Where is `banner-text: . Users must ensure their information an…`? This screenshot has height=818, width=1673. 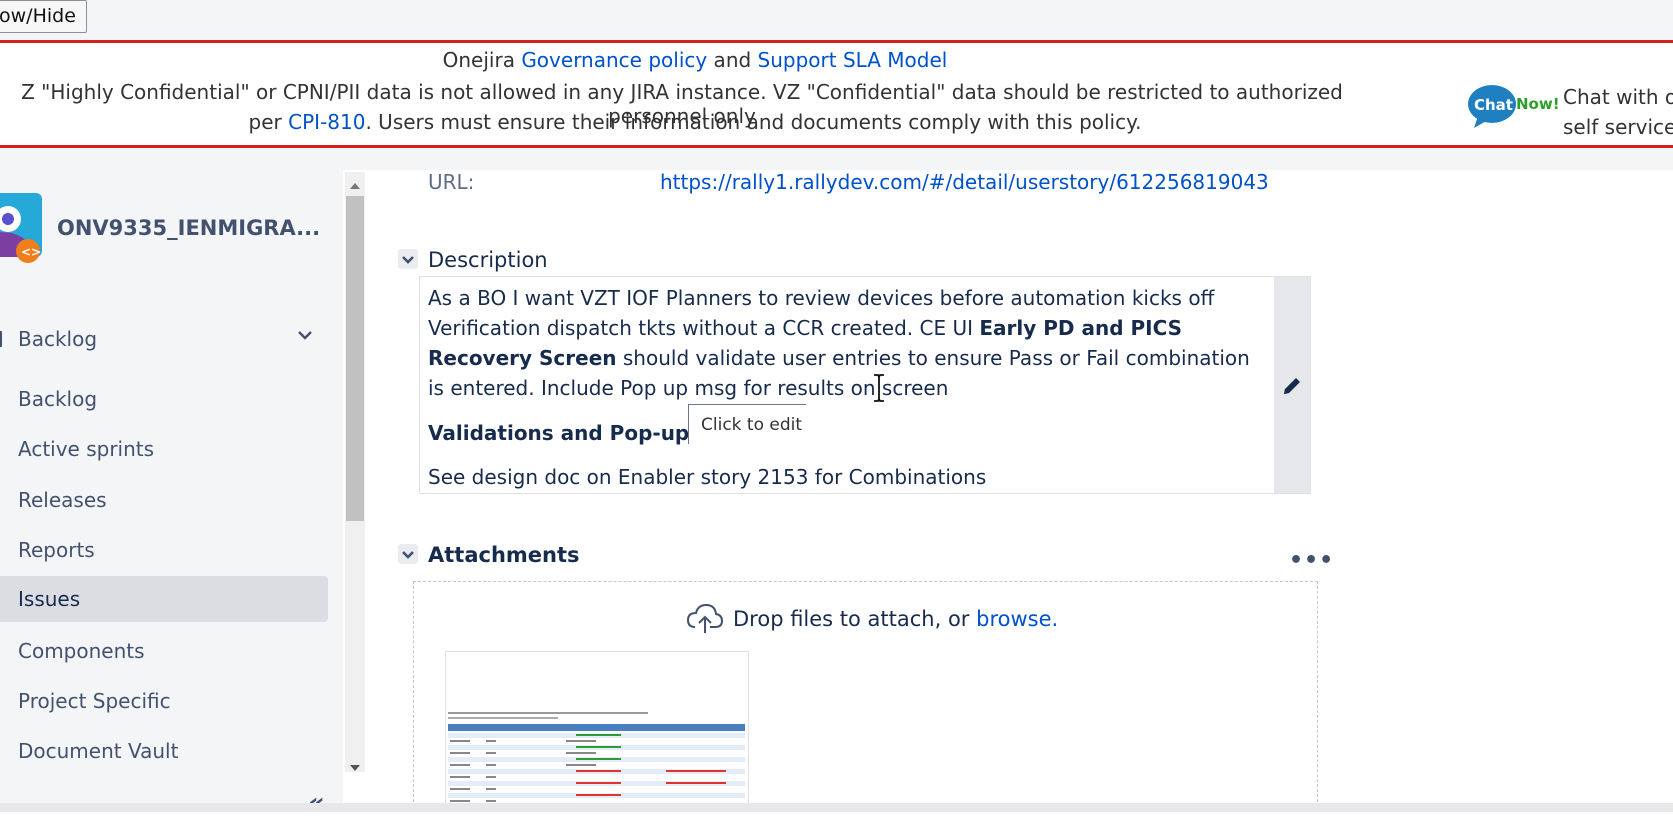
banner-text: . Users must ensure their information an… is located at coordinates (753, 122).